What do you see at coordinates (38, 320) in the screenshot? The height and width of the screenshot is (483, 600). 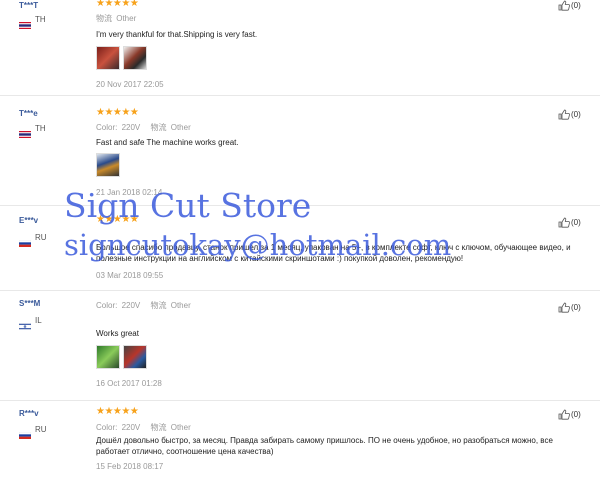 I see `reviewer-country: IL` at bounding box center [38, 320].